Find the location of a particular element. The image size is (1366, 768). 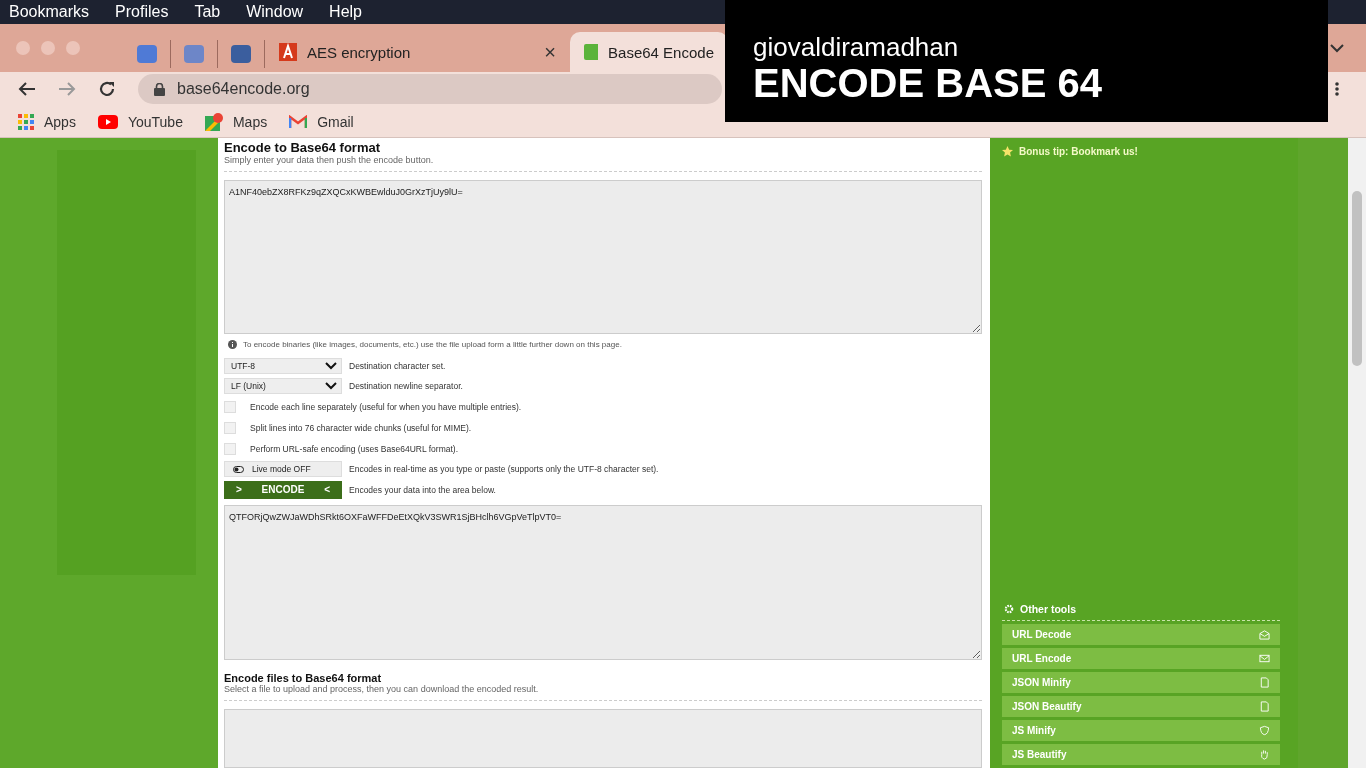

section-title: Encode files to Base64 format is located at coordinates (303, 677).